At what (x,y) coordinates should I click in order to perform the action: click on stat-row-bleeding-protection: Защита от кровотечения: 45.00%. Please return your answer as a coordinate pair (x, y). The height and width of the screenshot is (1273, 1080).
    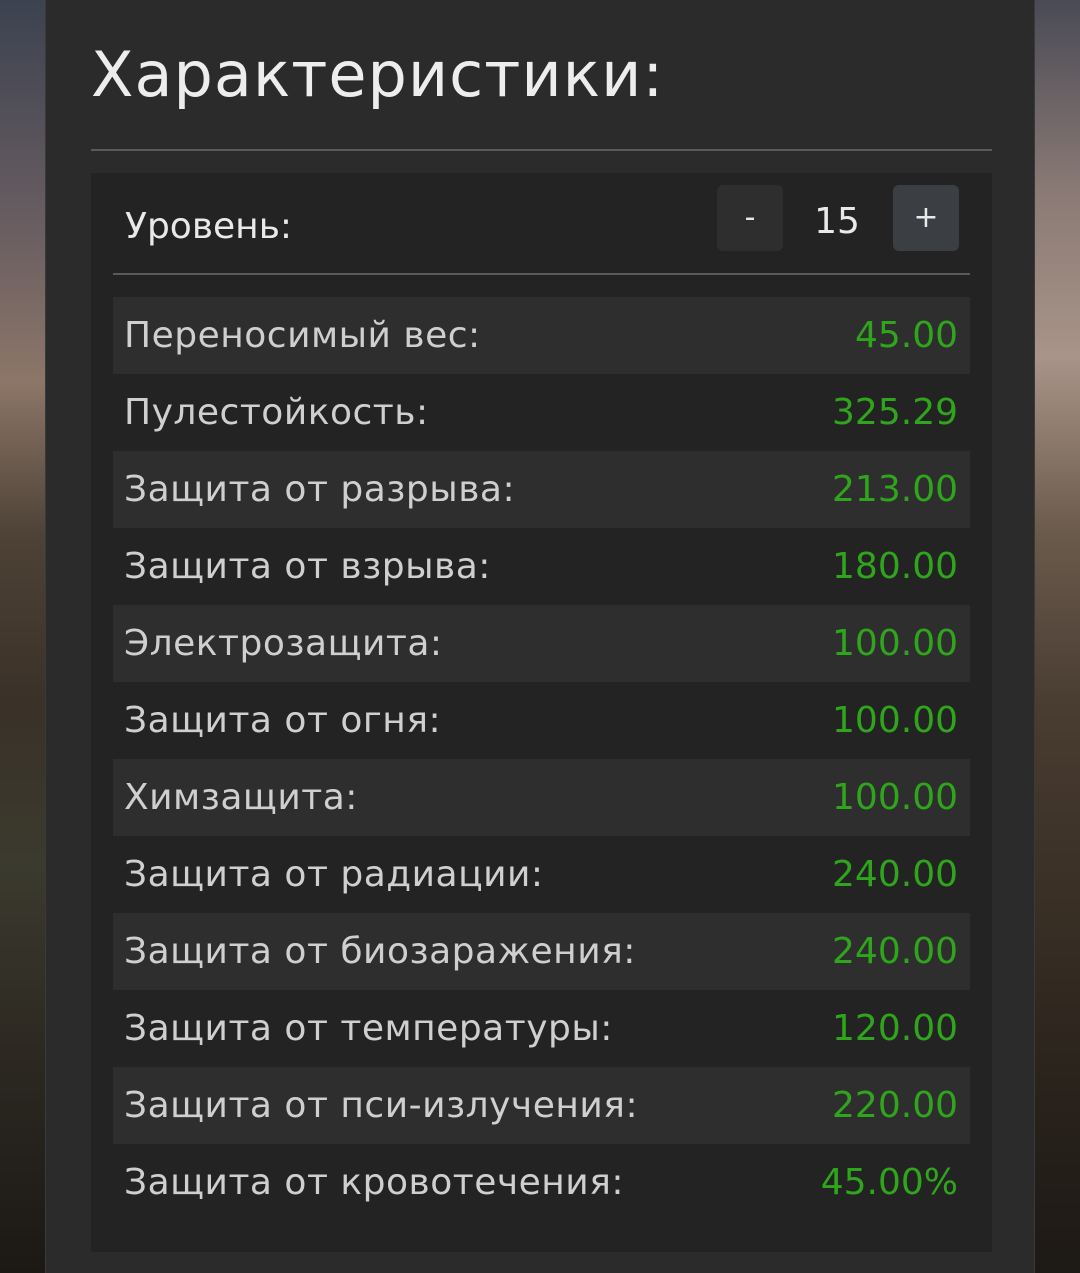
    Looking at the image, I should click on (541, 1182).